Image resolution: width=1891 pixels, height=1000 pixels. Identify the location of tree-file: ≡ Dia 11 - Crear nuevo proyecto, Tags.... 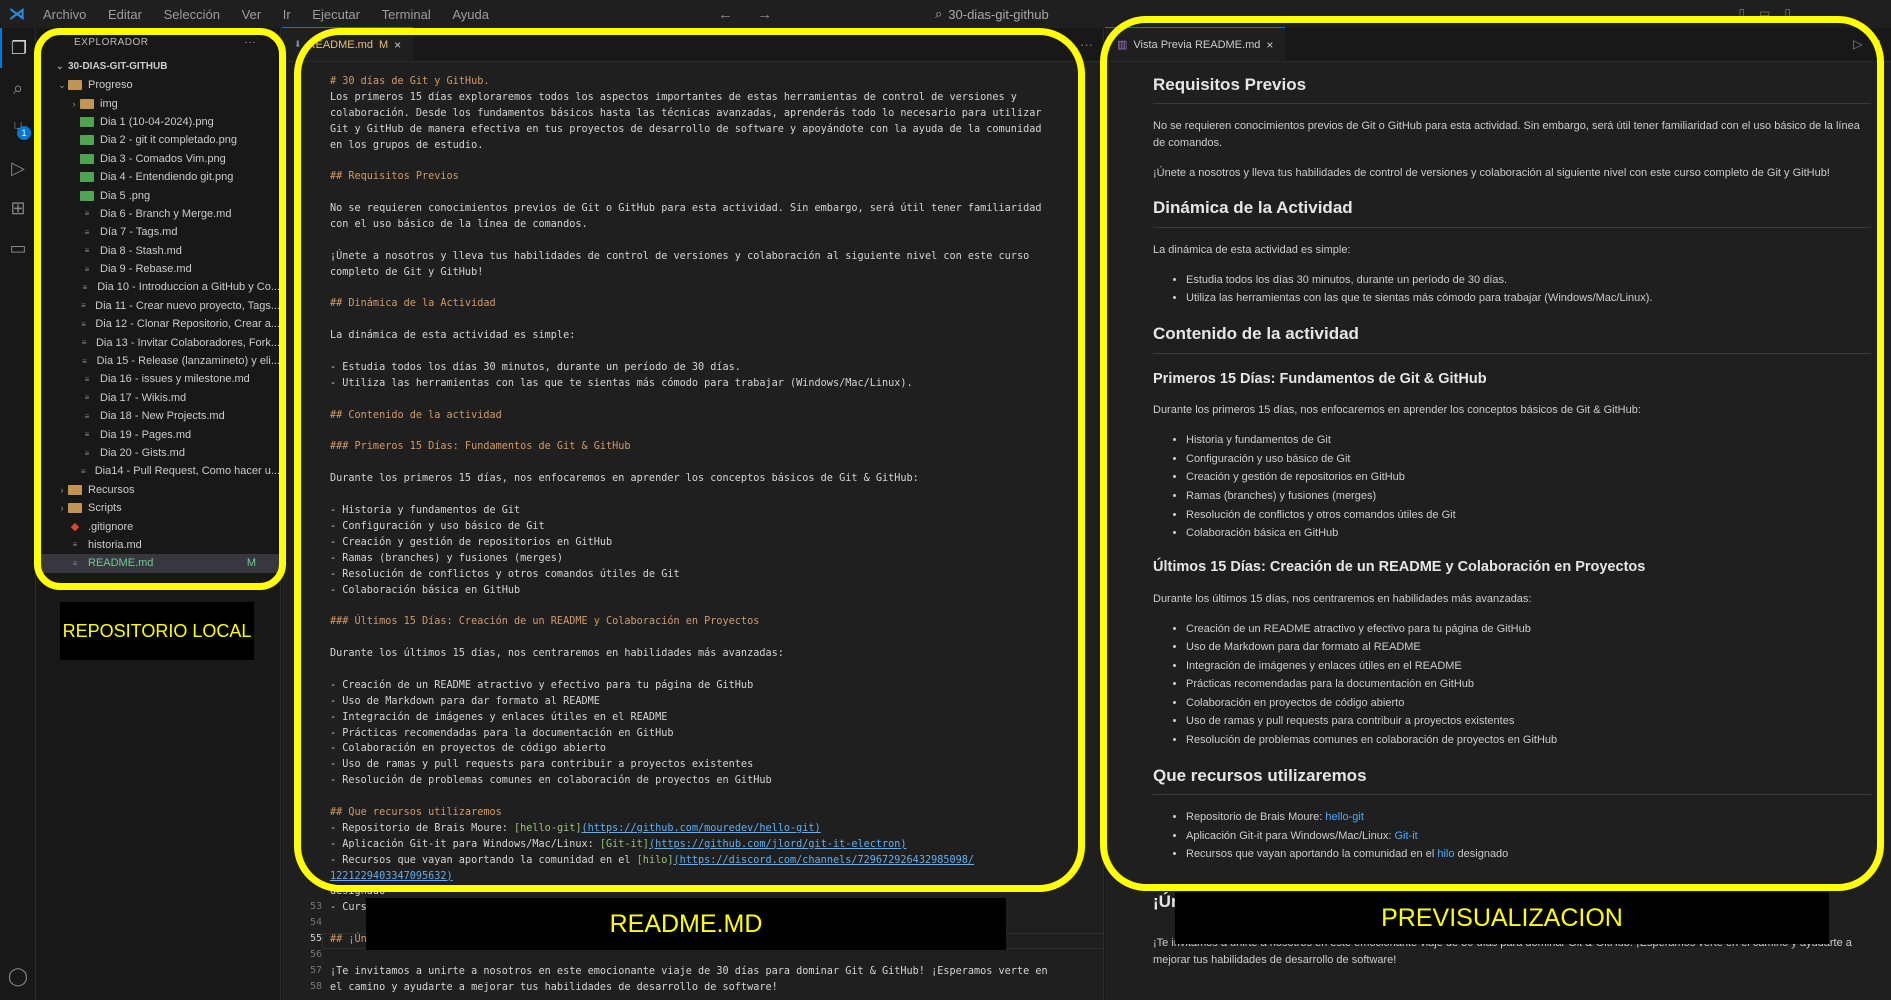
(158, 306).